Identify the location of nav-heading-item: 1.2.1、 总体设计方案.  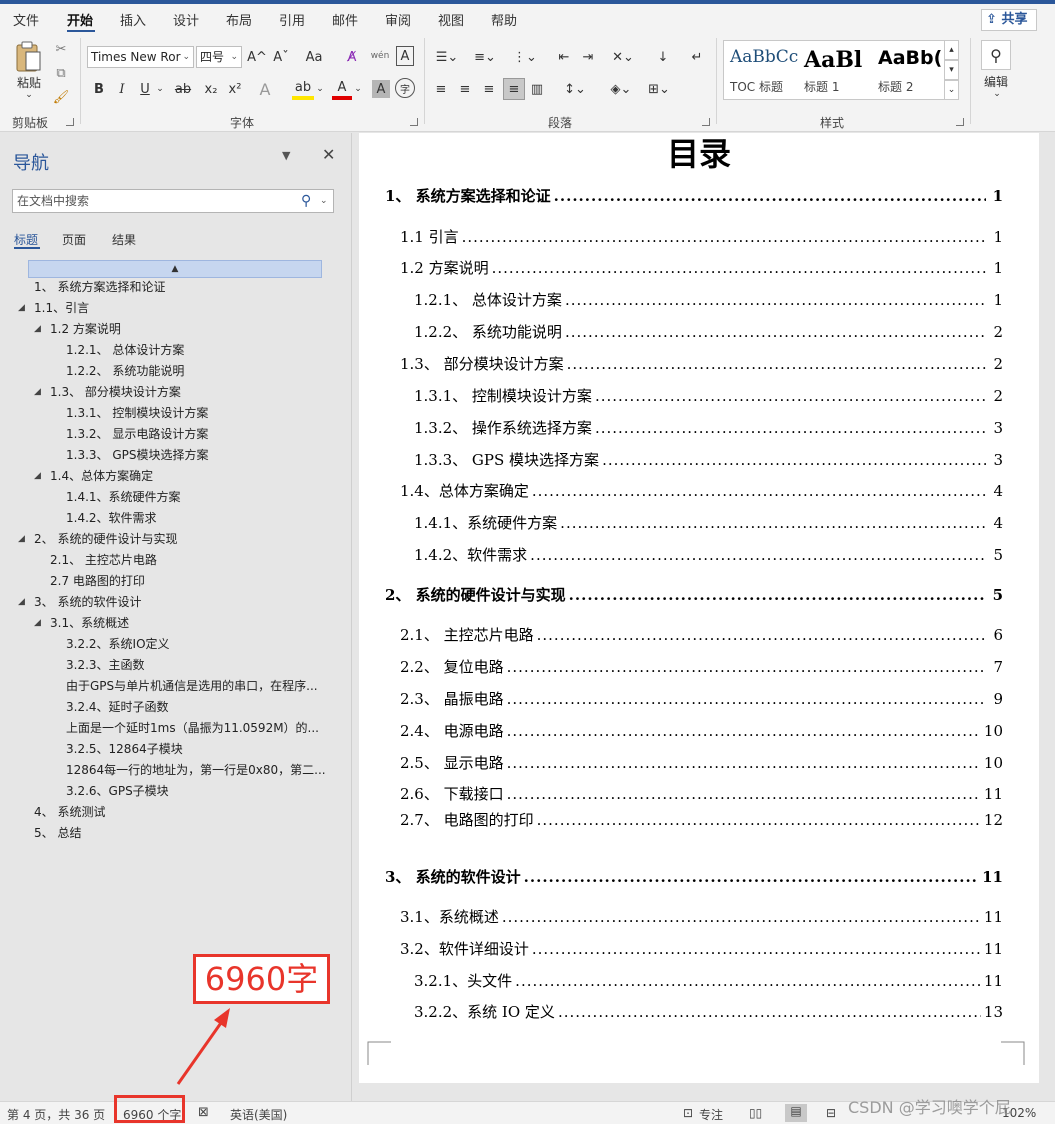
(125, 350).